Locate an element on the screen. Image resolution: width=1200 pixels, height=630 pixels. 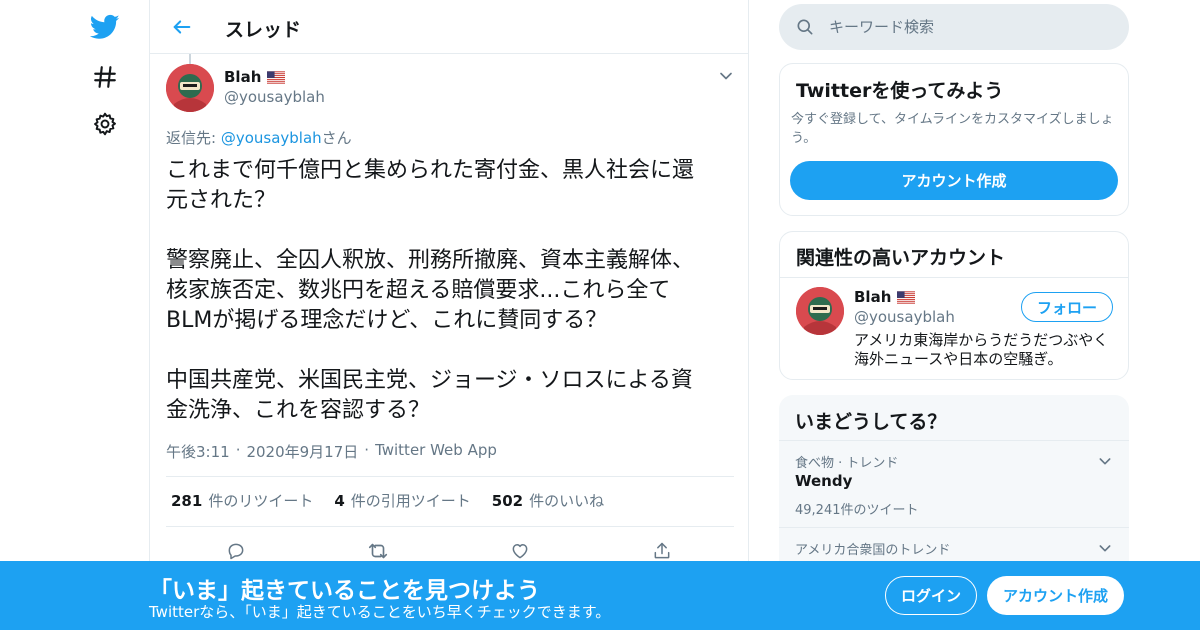
tweet-stats: 281 件のリツイート 4 件の引用ツイート 502 件のいいね is located at coordinates (387, 500).